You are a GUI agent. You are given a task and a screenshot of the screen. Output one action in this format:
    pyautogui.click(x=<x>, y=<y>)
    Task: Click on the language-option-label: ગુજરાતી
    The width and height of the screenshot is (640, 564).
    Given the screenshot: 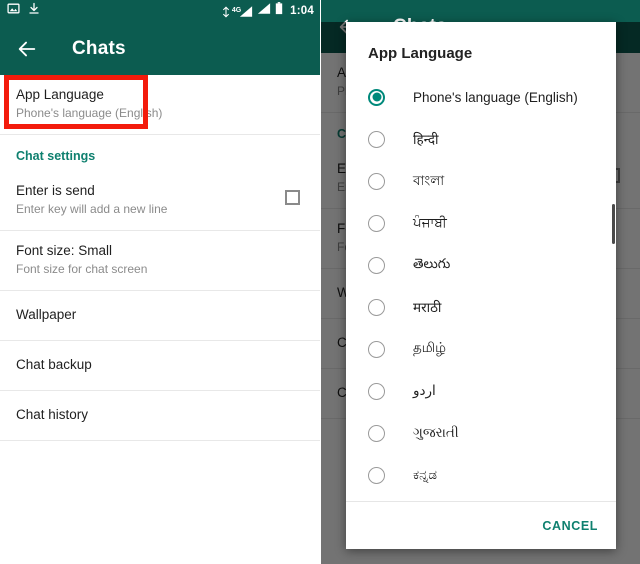 What is the action you would take?
    pyautogui.click(x=436, y=432)
    